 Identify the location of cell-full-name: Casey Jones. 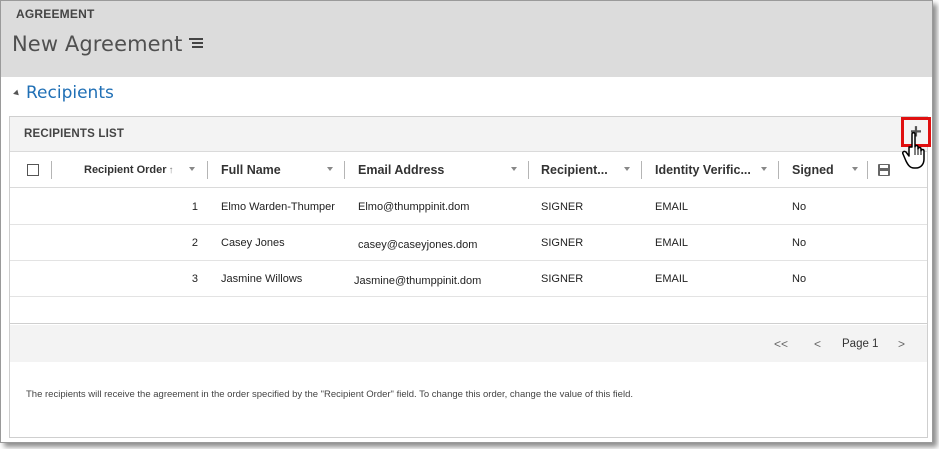
(253, 243).